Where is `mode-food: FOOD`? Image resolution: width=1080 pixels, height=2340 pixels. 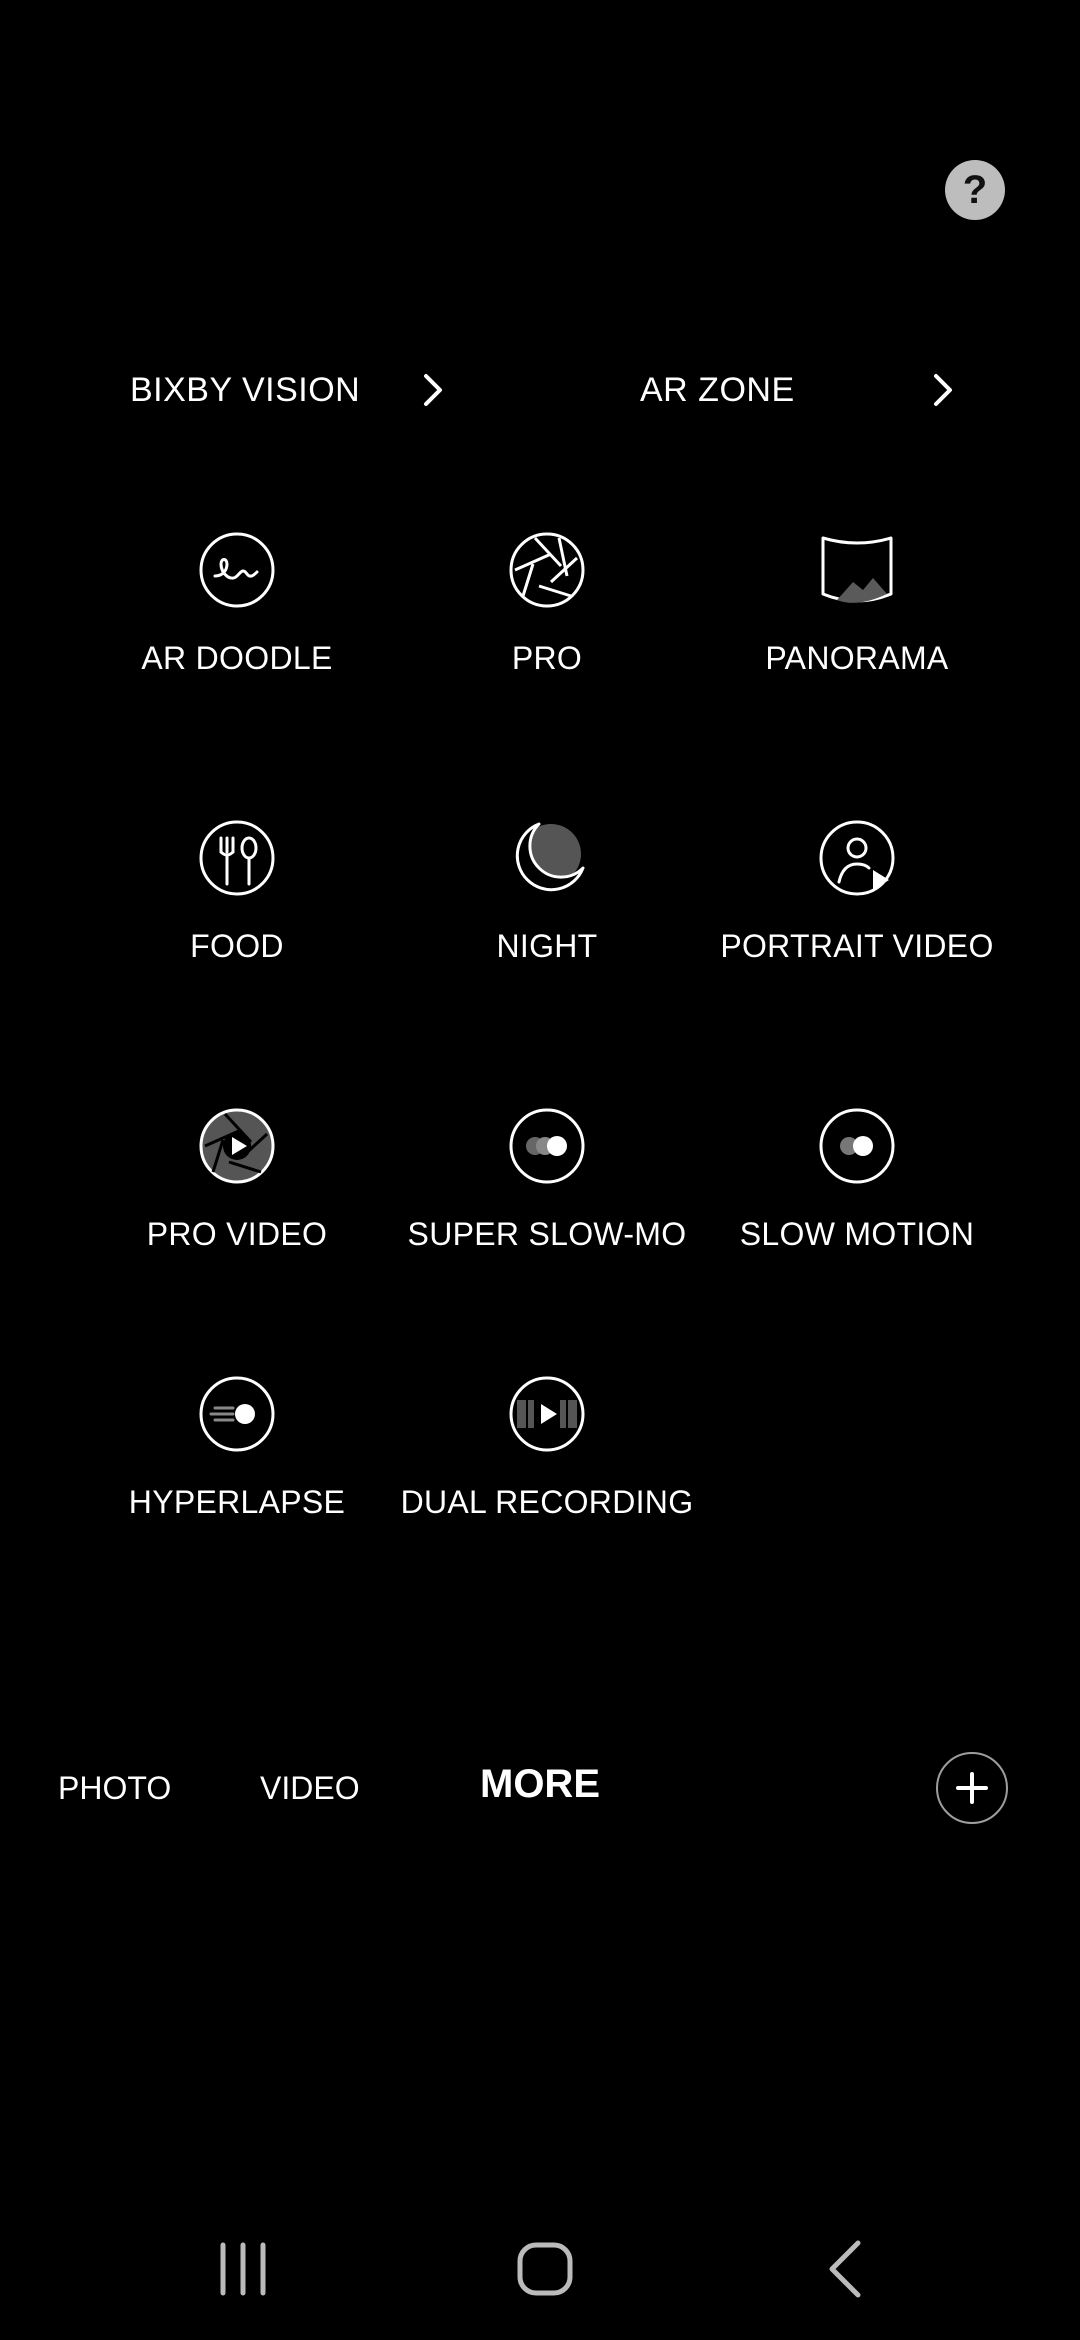
mode-food: FOOD is located at coordinates (237, 891).